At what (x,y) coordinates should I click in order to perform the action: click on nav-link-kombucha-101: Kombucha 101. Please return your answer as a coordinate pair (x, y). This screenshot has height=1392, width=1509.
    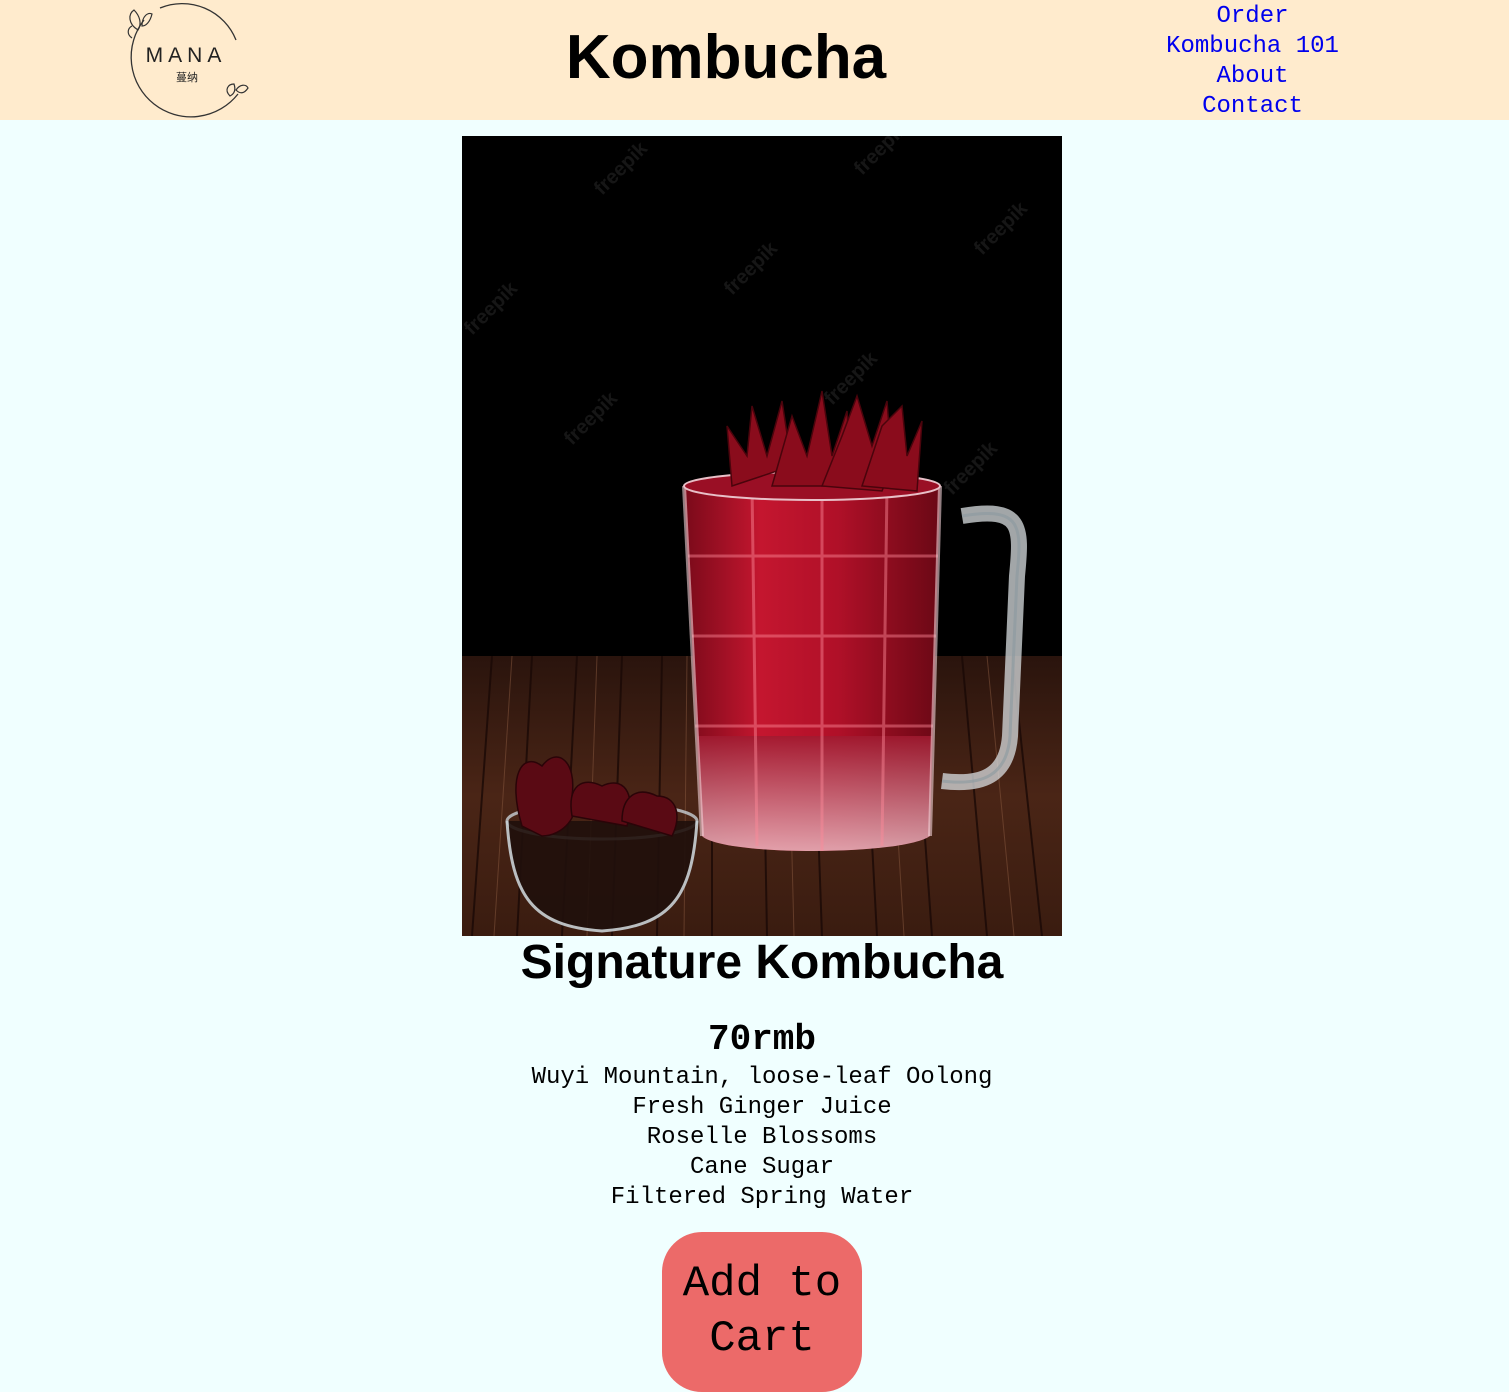
    Looking at the image, I should click on (1252, 47).